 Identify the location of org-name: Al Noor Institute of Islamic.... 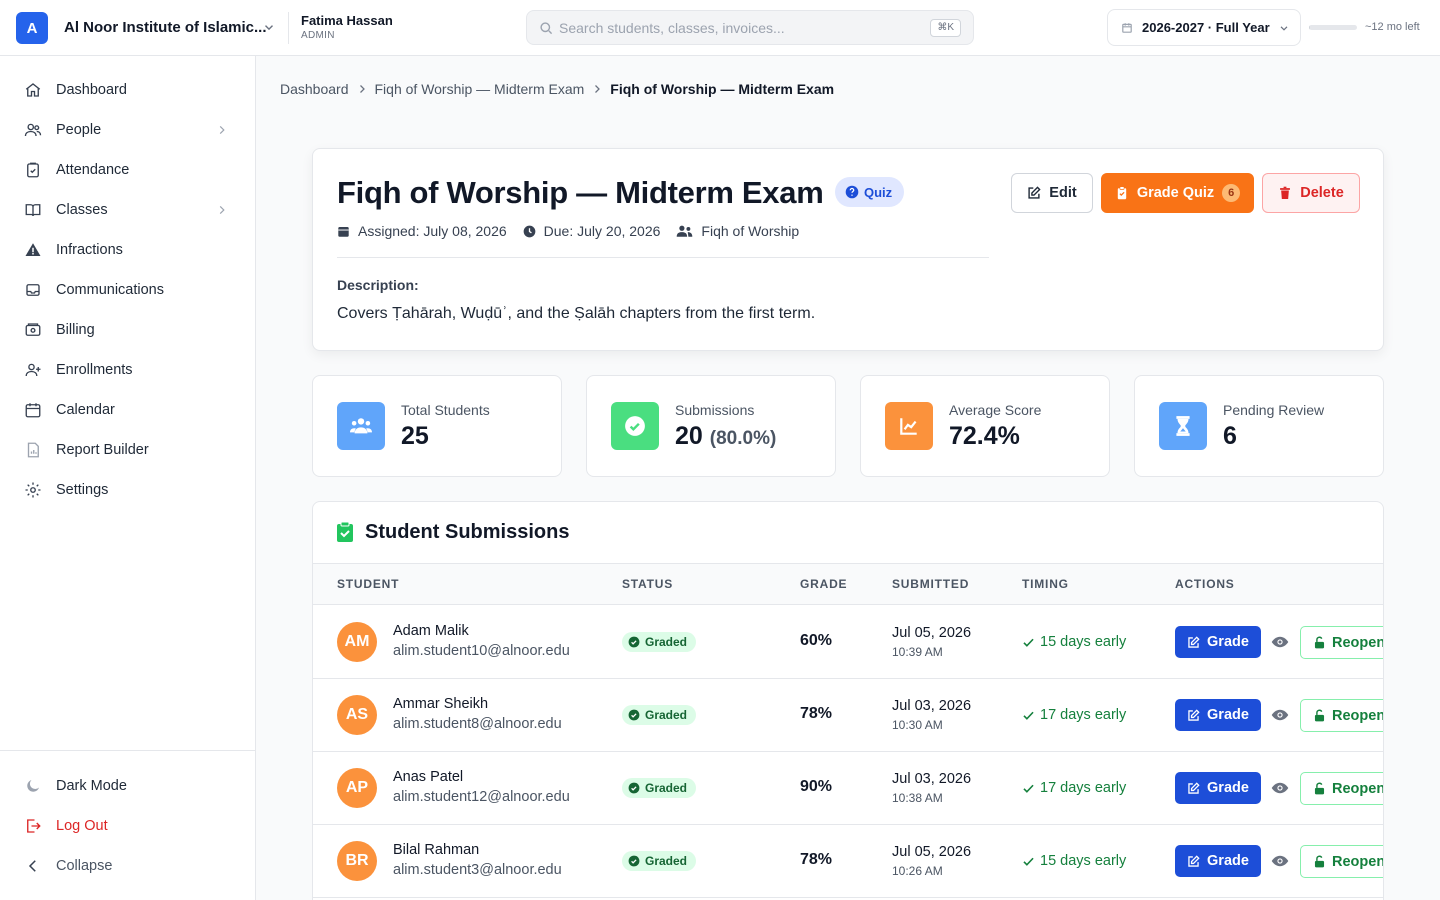
(165, 27).